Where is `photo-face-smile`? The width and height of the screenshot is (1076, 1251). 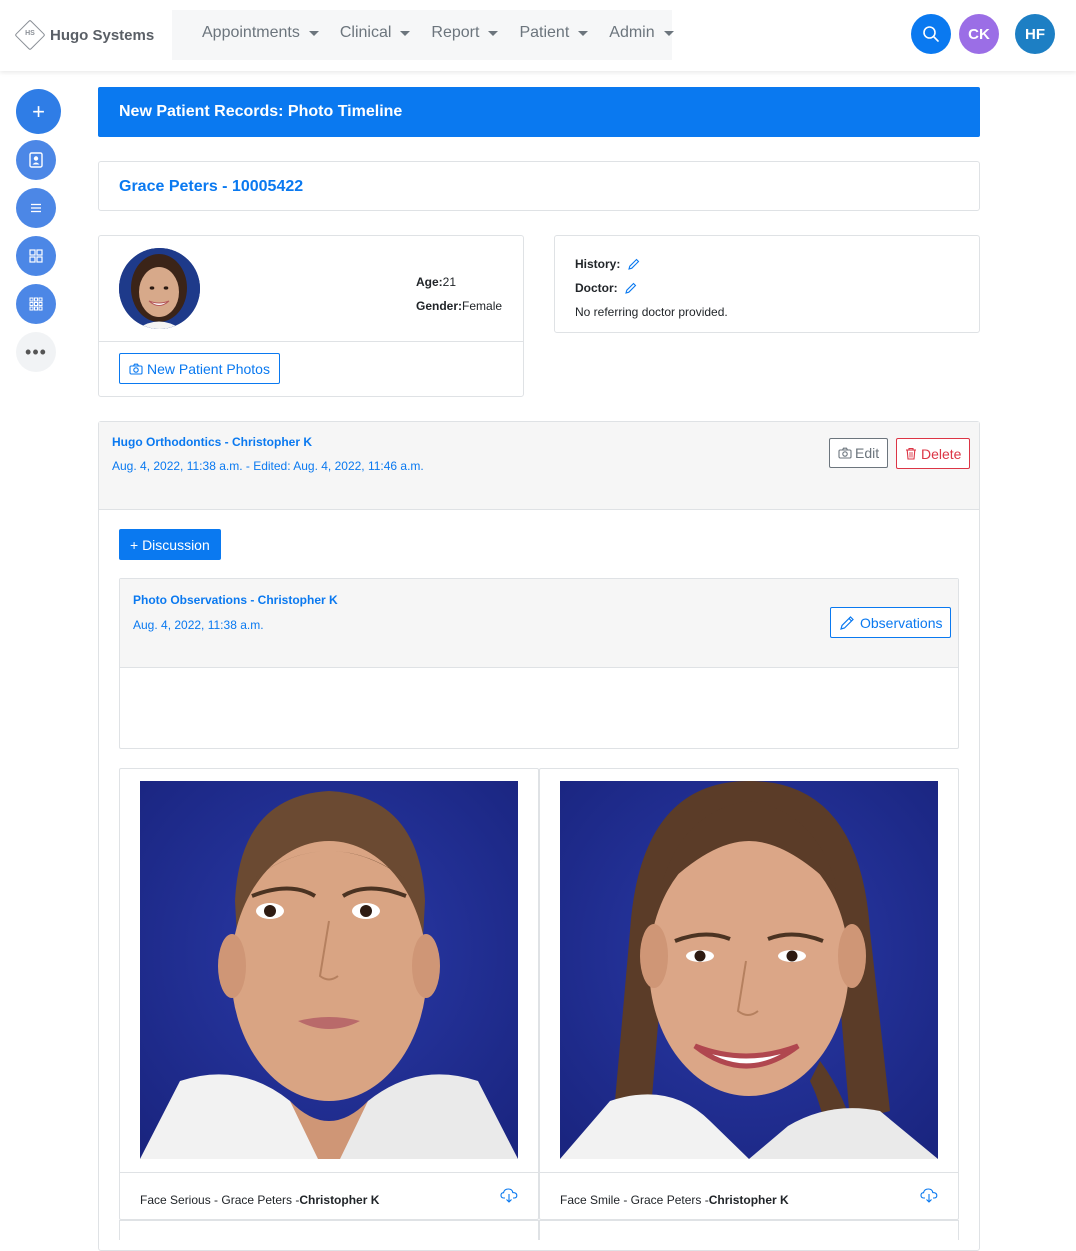 photo-face-smile is located at coordinates (749, 970).